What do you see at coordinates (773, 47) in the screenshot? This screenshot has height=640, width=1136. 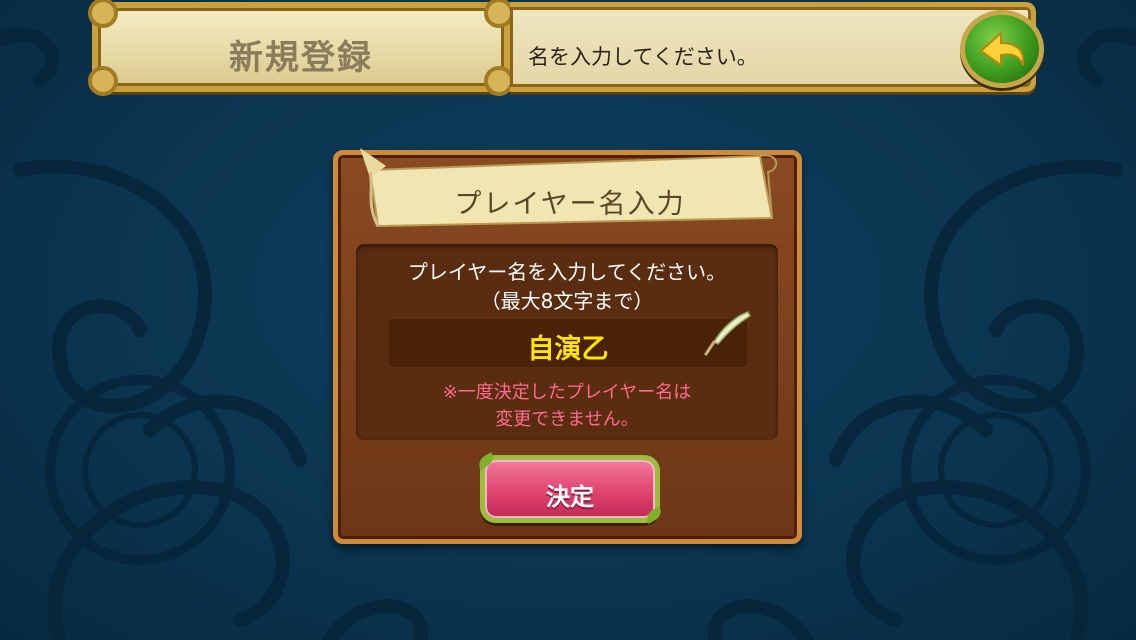 I see `header-message-plate: 名を入力してください。` at bounding box center [773, 47].